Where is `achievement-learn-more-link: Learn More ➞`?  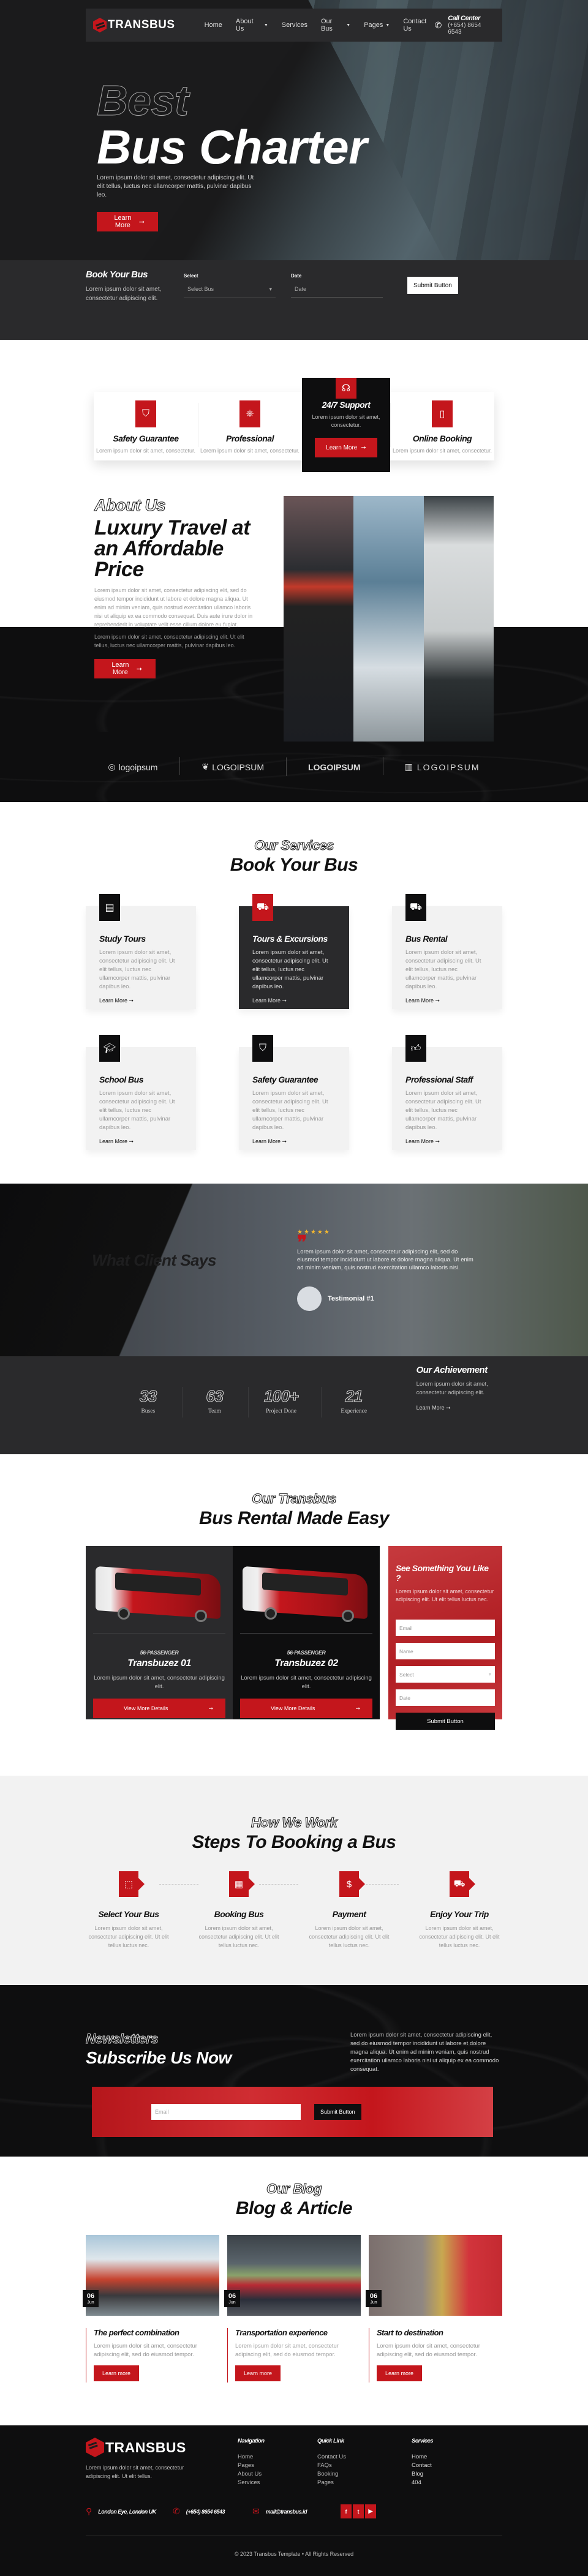
achievement-learn-more-link: Learn More ➞ is located at coordinates (460, 1408).